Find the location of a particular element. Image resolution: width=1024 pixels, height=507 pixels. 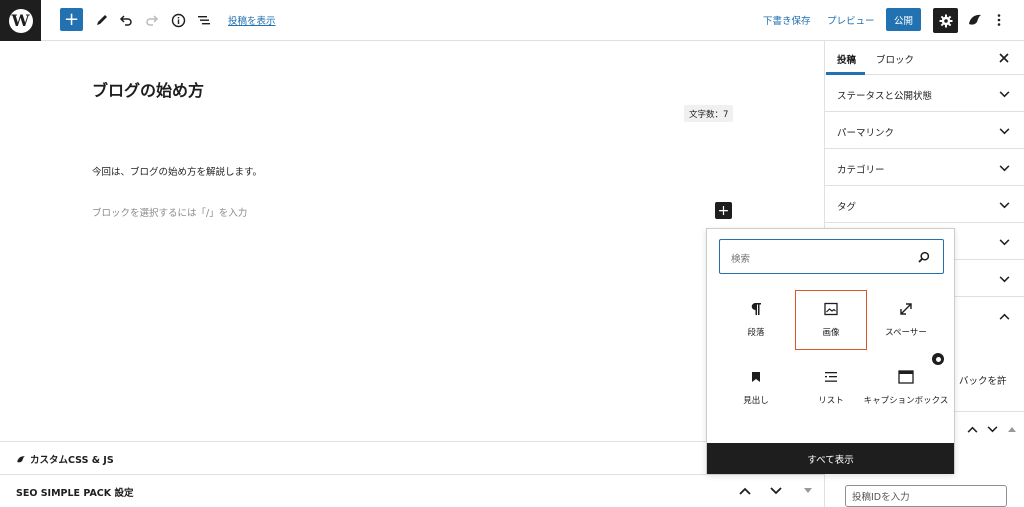

close-icon is located at coordinates (1004, 58).